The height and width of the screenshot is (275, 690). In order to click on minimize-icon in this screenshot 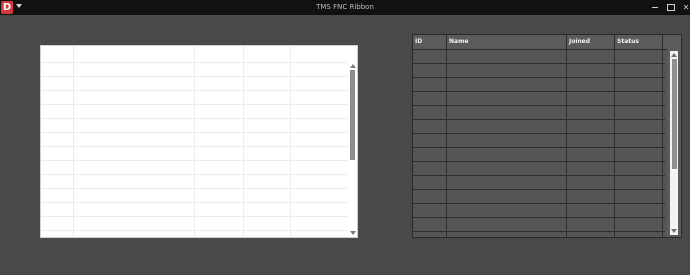, I will do `click(655, 7)`.